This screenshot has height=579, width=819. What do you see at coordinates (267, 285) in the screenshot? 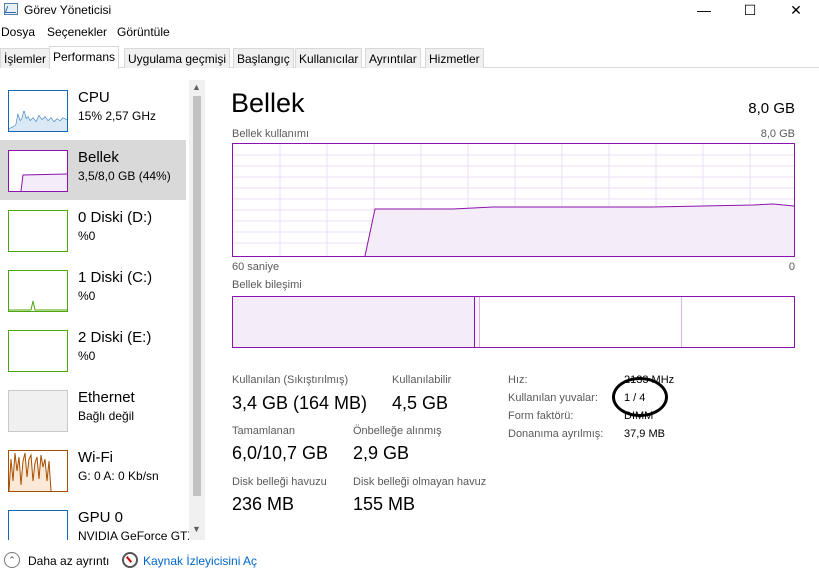
I see `composition-label: Bellek bileşimi` at bounding box center [267, 285].